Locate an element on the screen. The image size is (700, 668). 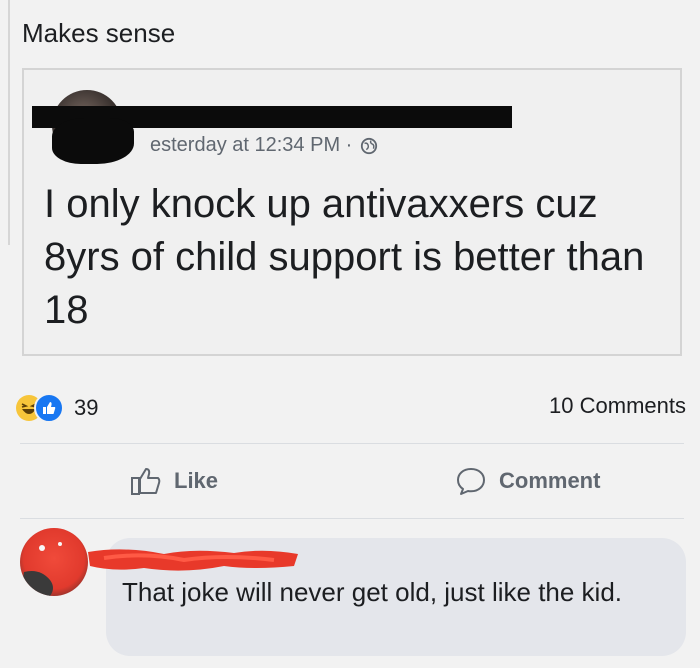
reactions-summary: 39 is located at coordinates (57, 408).